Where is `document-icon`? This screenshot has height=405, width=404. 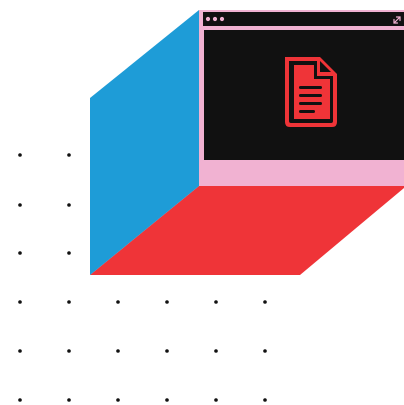 document-icon is located at coordinates (311, 92).